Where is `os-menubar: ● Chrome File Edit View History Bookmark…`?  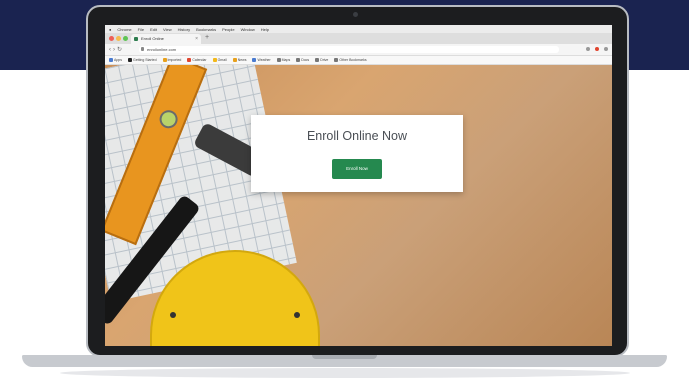
os-menubar: ● Chrome File Edit View History Bookmark… is located at coordinates (358, 29).